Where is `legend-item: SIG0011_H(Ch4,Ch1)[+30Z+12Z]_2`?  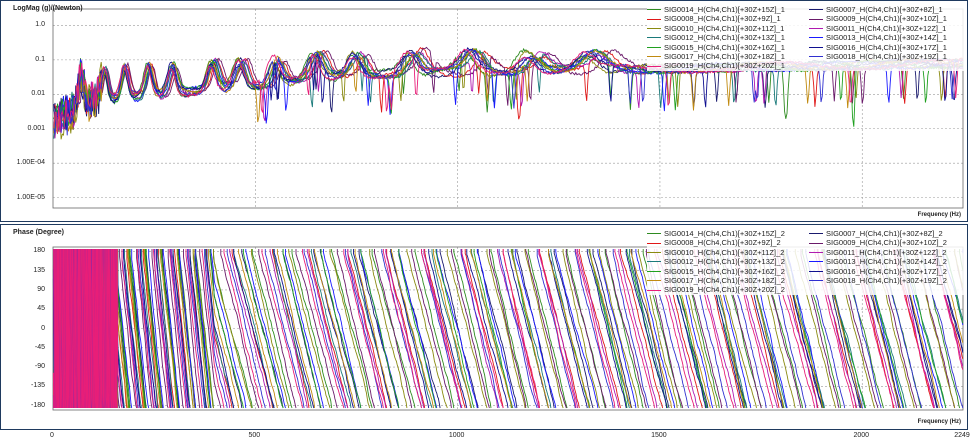 legend-item: SIG0011_H(Ch4,Ch1)[+30Z+12Z]_2 is located at coordinates (887, 252).